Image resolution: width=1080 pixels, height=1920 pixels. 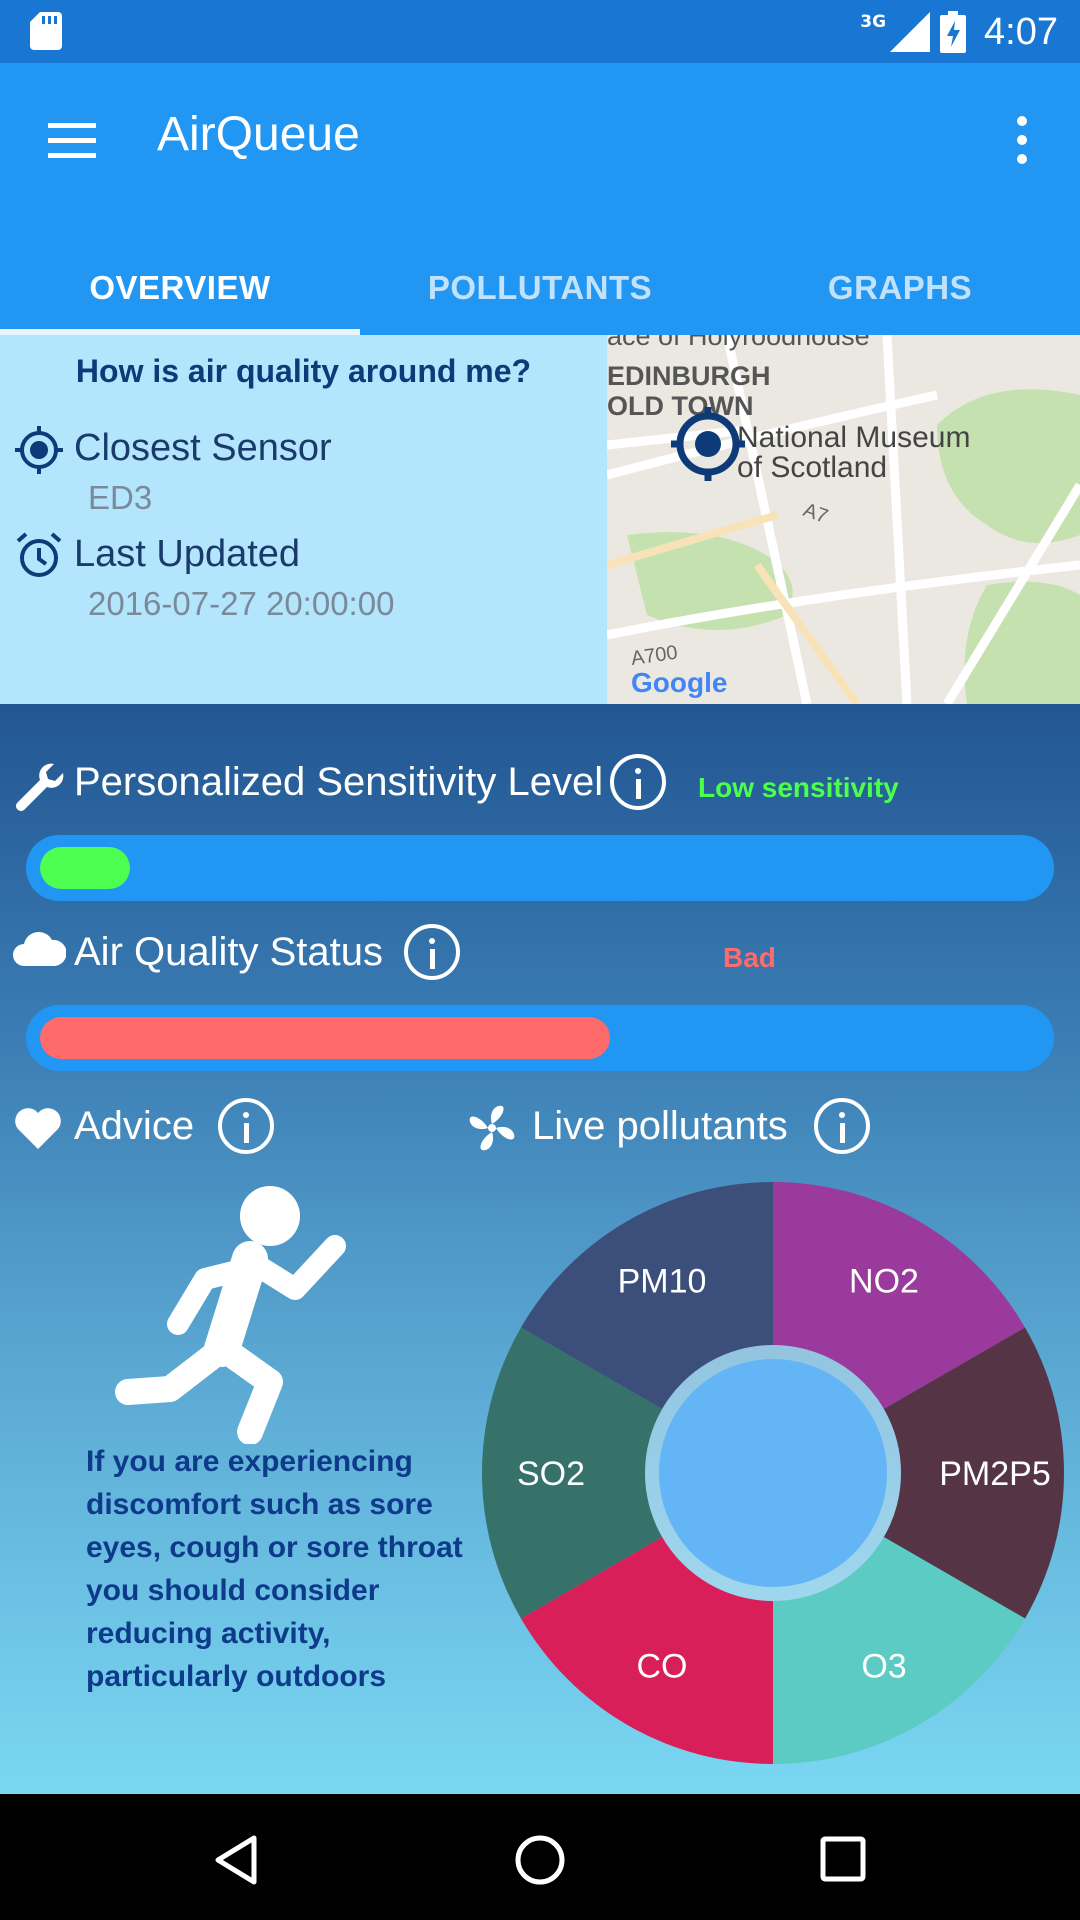 What do you see at coordinates (73, 140) in the screenshot?
I see `hamburger-menu-icon` at bounding box center [73, 140].